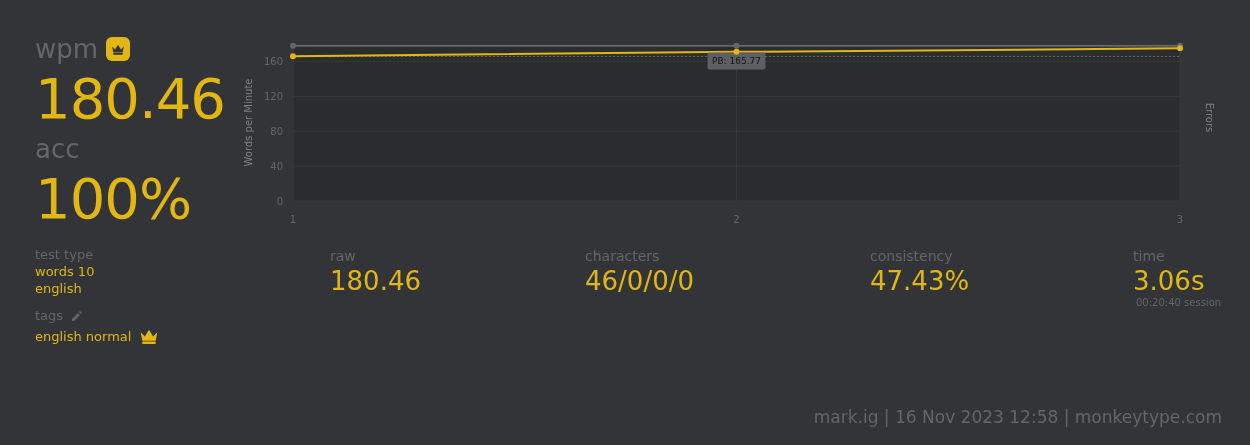  Describe the element at coordinates (59, 288) in the screenshot. I see `test-type-value: english` at that location.